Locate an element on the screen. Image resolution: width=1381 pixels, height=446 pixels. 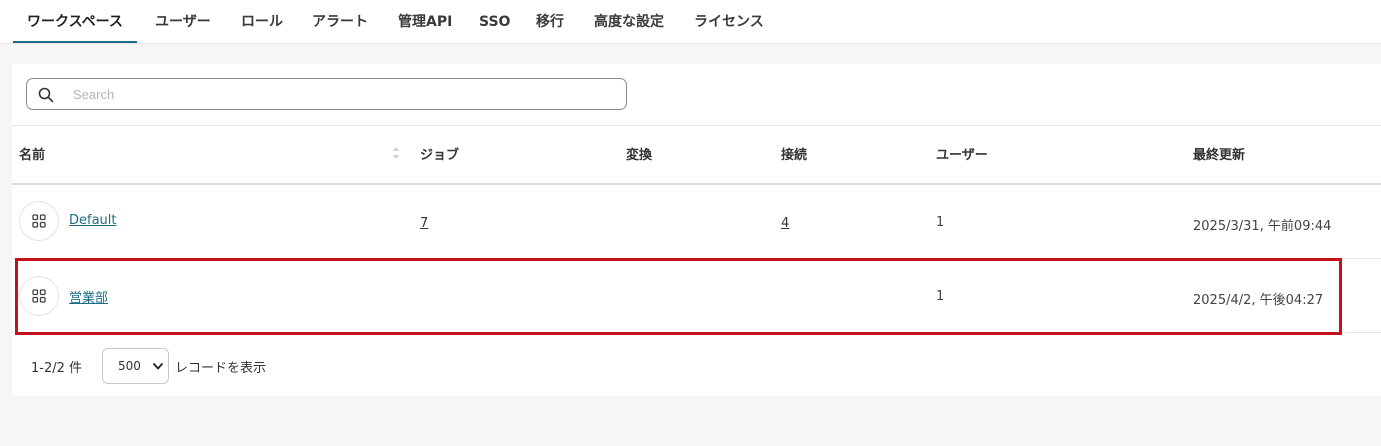
column-header-connections: 接続 is located at coordinates (794, 155).